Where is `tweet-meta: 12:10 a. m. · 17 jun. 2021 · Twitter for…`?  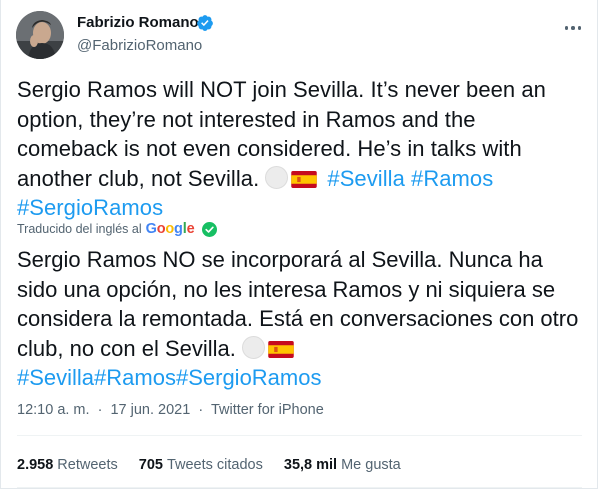
tweet-meta: 12:10 a. m. · 17 jun. 2021 · Twitter for… is located at coordinates (170, 410).